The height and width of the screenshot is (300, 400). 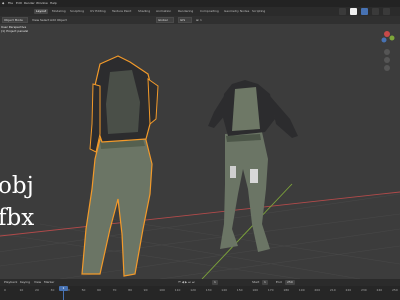 I want to click on format-label-second: fbx, so click(x=17, y=218).